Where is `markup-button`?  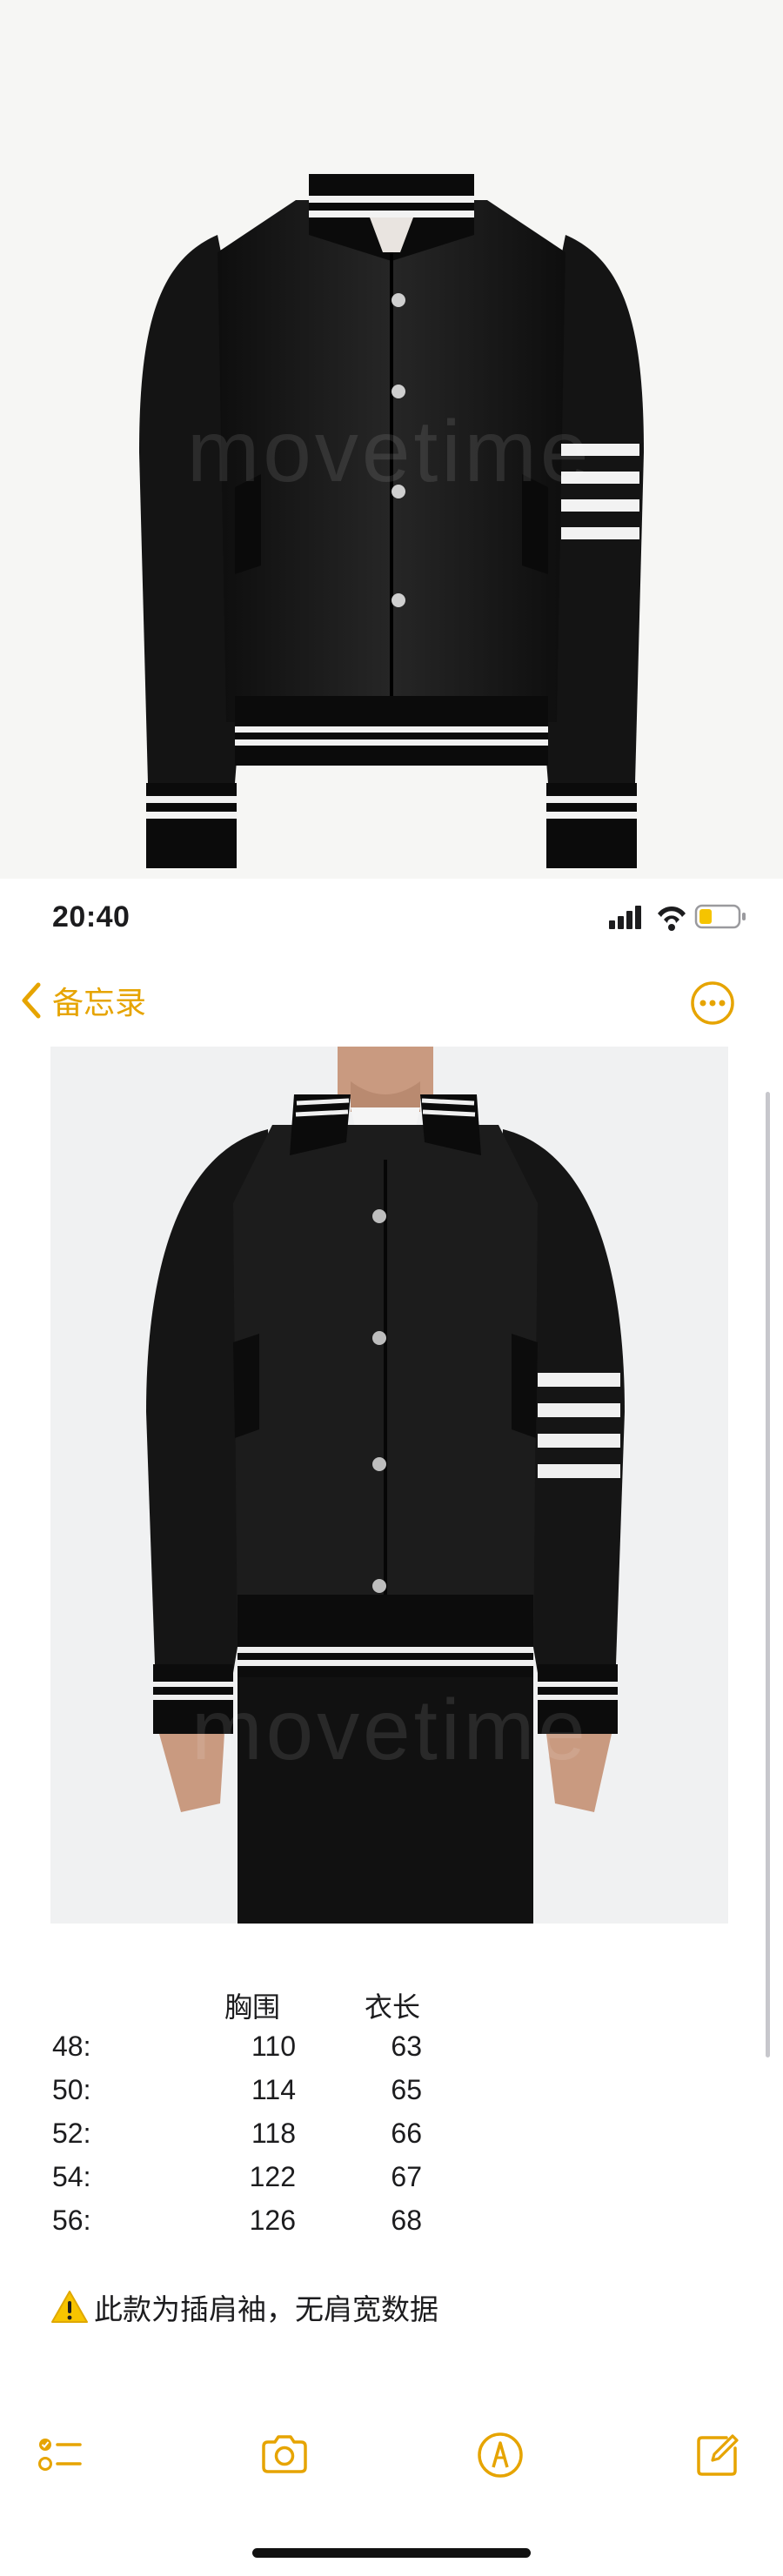
markup-button is located at coordinates (500, 2455).